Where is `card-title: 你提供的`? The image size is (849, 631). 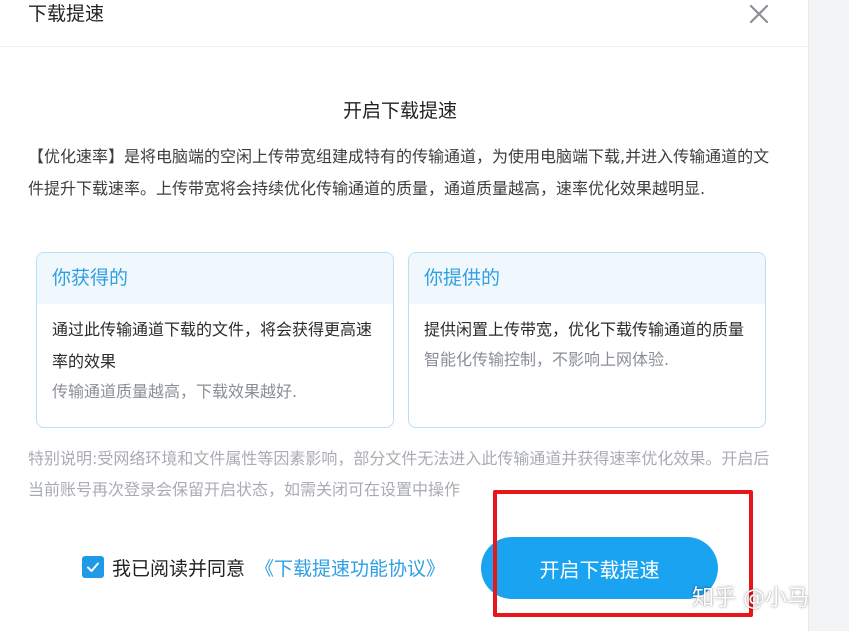 card-title: 你提供的 is located at coordinates (587, 278).